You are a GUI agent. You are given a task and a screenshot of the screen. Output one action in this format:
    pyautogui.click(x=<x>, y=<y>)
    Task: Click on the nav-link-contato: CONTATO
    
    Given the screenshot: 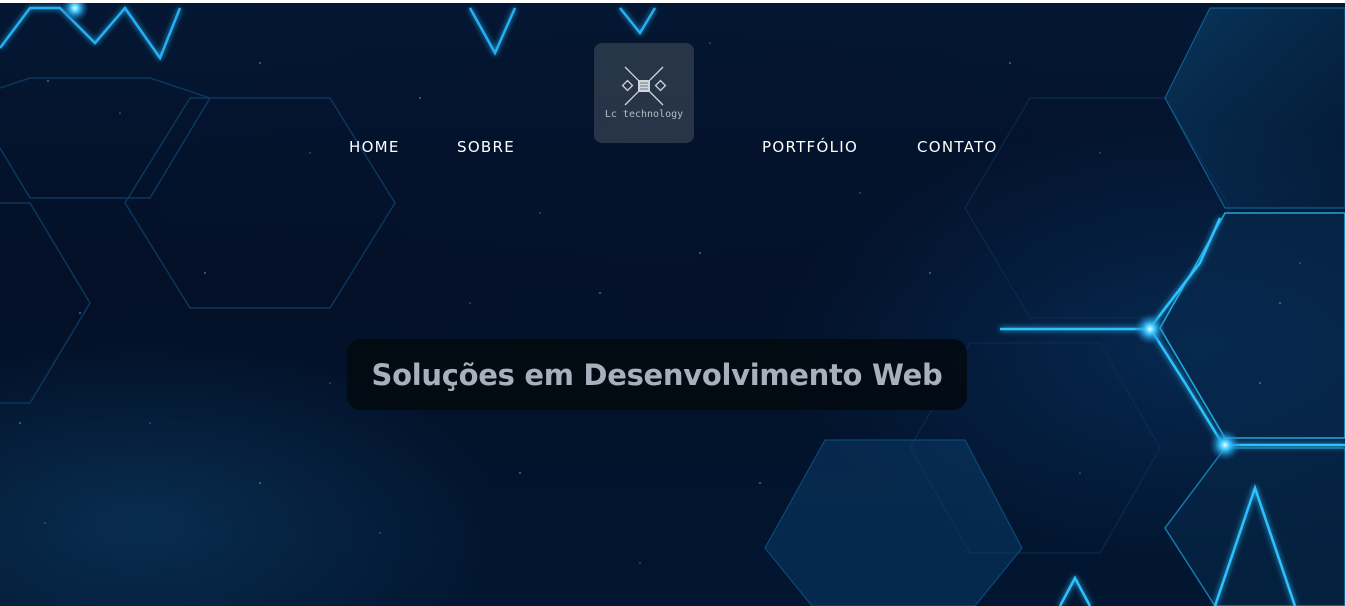 What is the action you would take?
    pyautogui.click(x=957, y=147)
    